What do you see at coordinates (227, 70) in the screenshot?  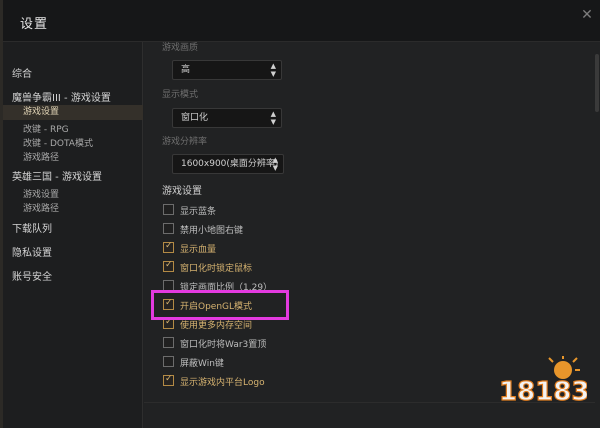 I see `quality-select: 高 ▲ ▼` at bounding box center [227, 70].